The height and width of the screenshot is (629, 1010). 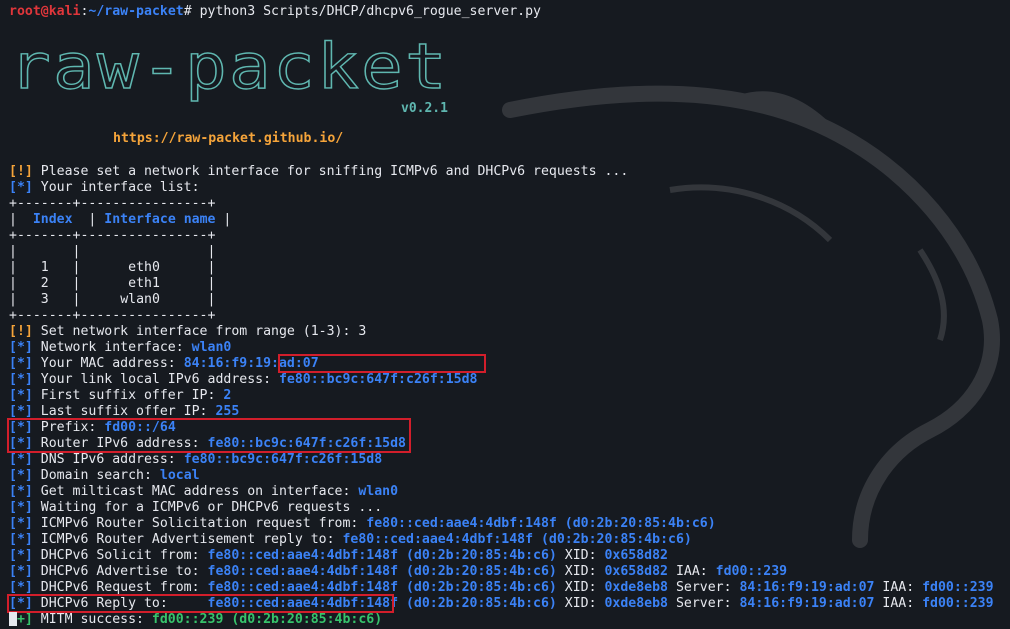 I want to click on table-cell-name: eth1, so click(x=144, y=283).